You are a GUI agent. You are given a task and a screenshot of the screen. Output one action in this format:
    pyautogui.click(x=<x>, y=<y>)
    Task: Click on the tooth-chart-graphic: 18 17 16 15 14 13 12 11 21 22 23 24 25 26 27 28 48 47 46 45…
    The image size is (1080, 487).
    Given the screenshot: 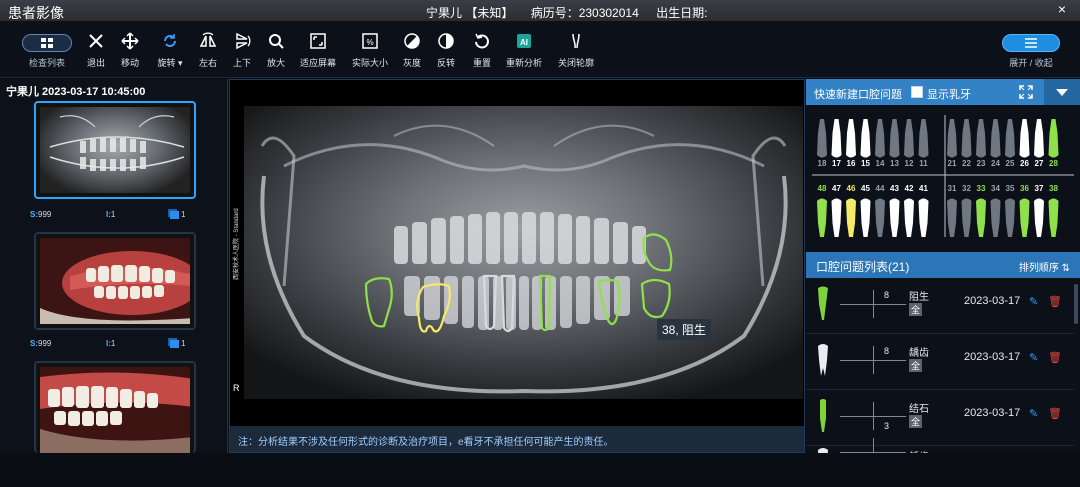 What is the action you would take?
    pyautogui.click(x=943, y=174)
    